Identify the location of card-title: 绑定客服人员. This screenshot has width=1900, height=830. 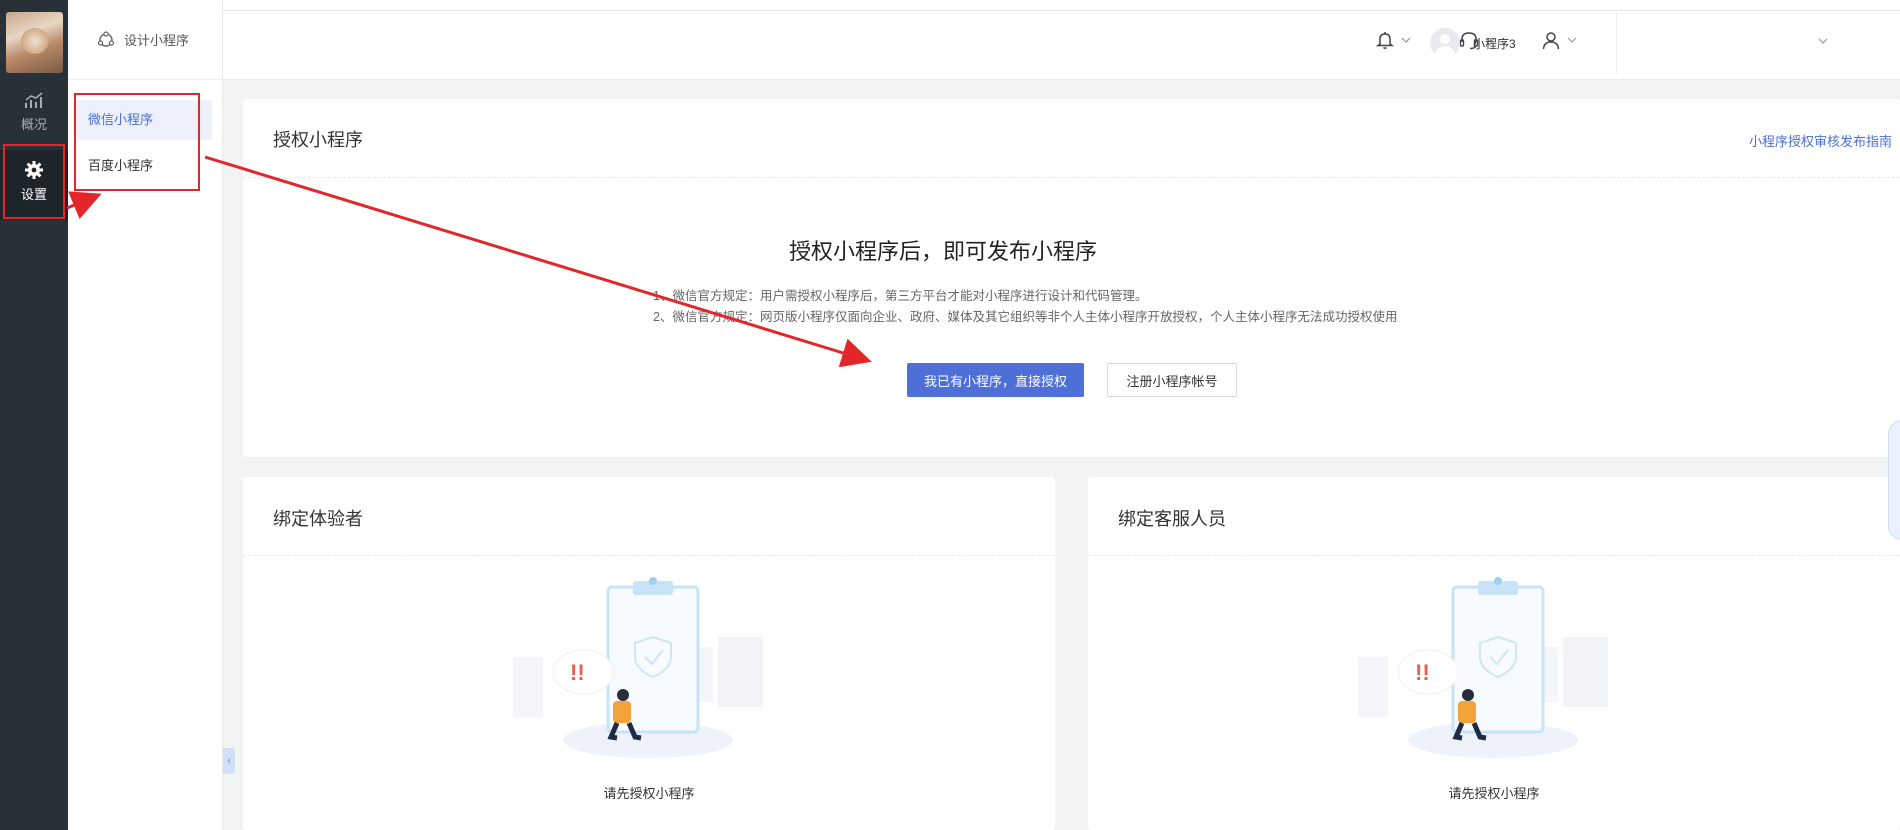
(1172, 519).